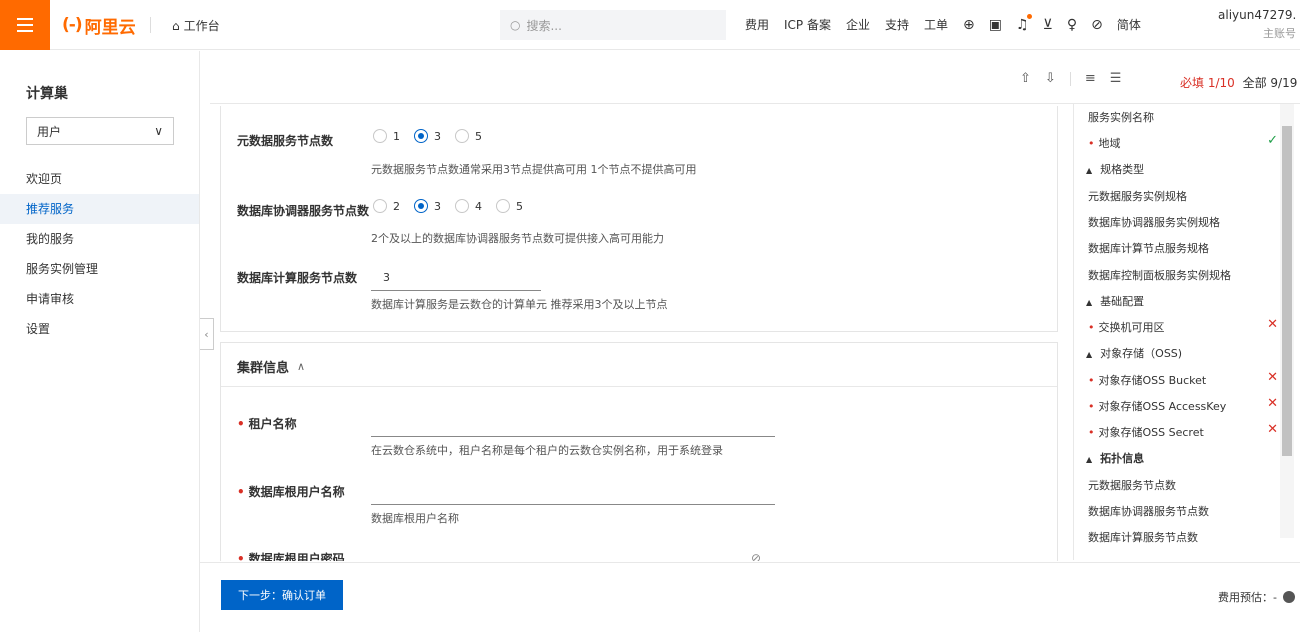  What do you see at coordinates (196, 25) in the screenshot?
I see `workbench-link: ⌂ 工作台` at bounding box center [196, 25].